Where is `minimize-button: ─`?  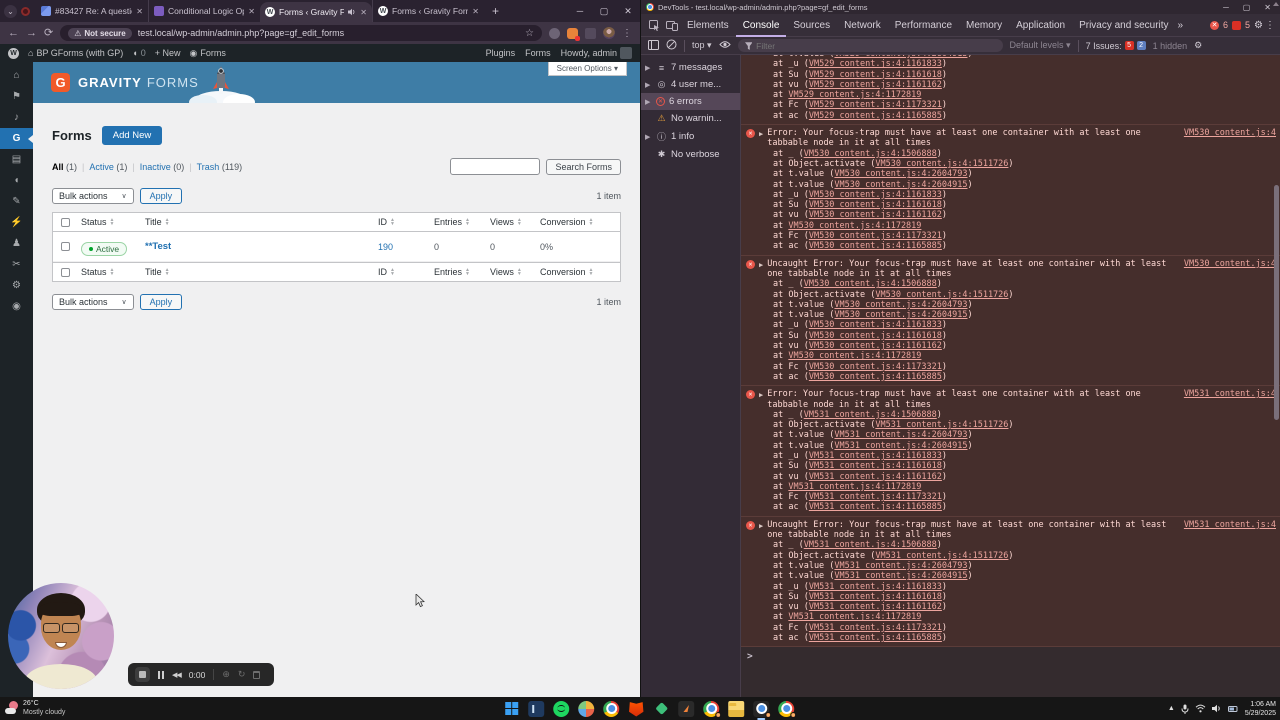
minimize-button: ─ is located at coordinates (580, 11).